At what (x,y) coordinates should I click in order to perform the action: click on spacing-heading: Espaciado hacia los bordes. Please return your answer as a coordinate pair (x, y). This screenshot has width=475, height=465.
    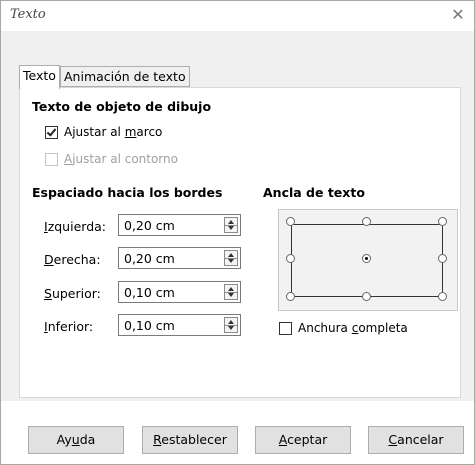
    Looking at the image, I should click on (127, 192).